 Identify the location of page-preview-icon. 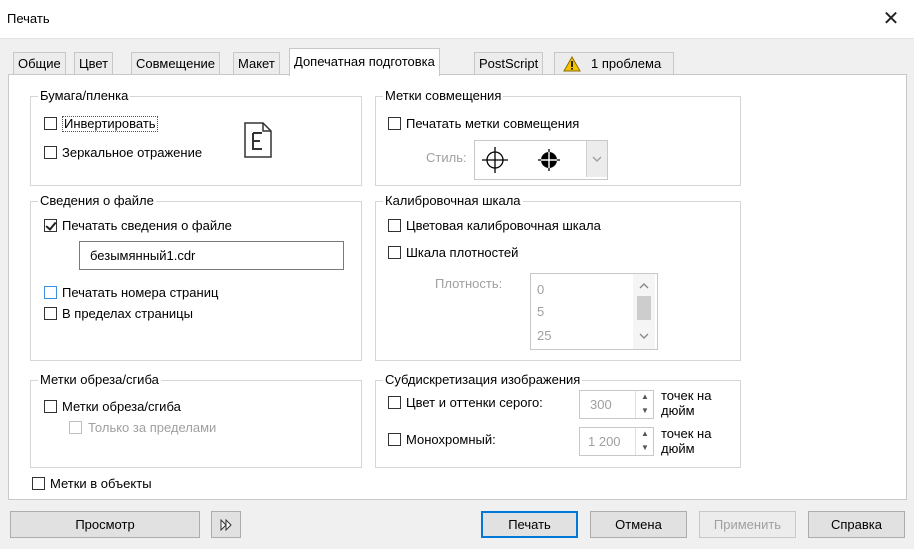
(258, 140).